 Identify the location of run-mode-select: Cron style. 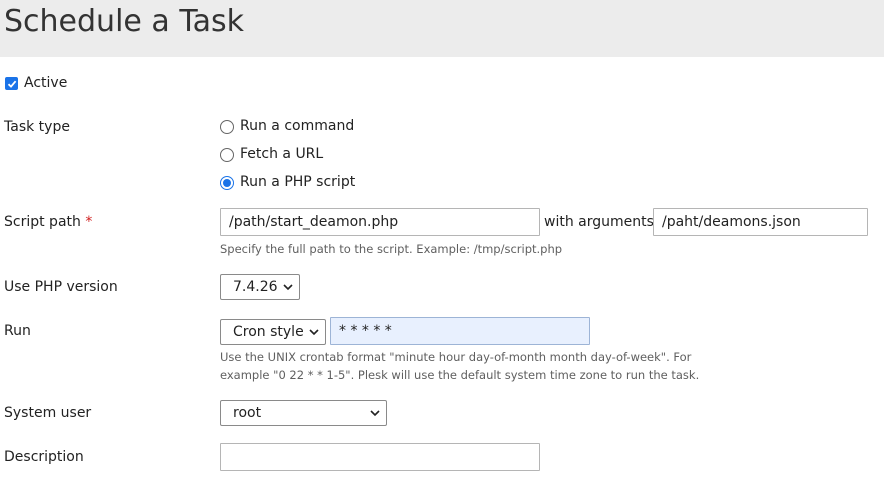
(273, 332).